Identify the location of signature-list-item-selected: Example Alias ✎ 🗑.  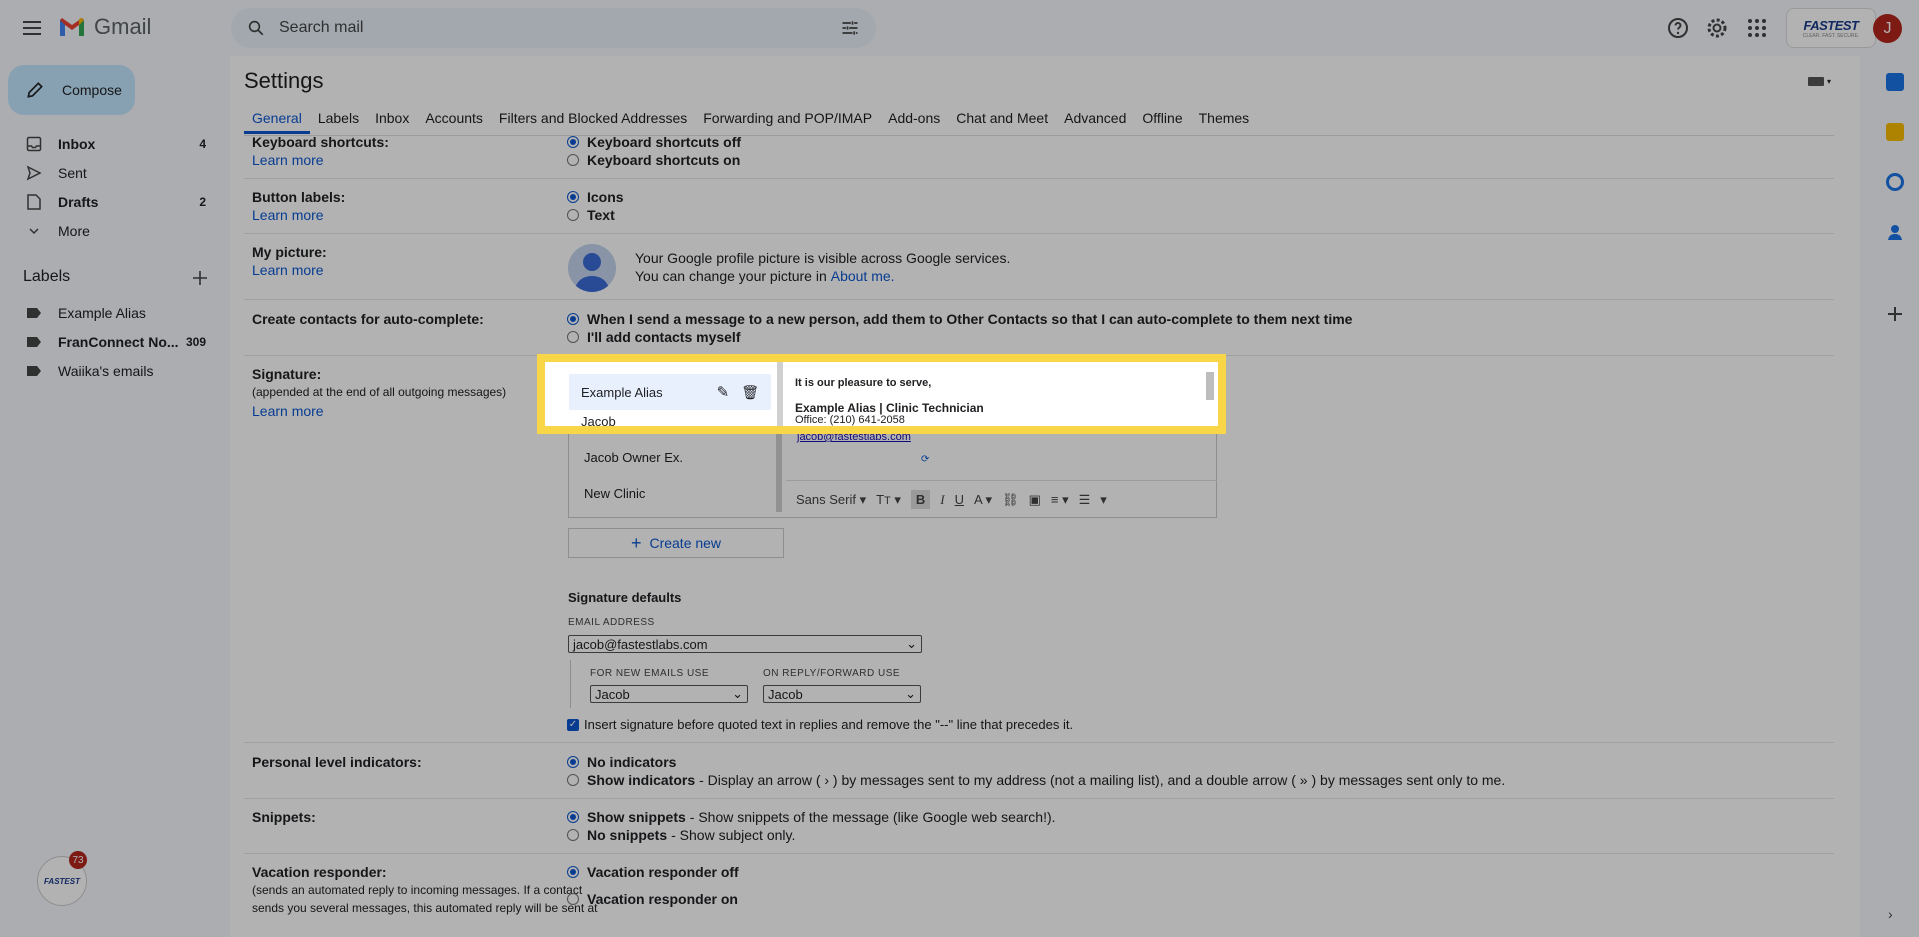
(670, 392).